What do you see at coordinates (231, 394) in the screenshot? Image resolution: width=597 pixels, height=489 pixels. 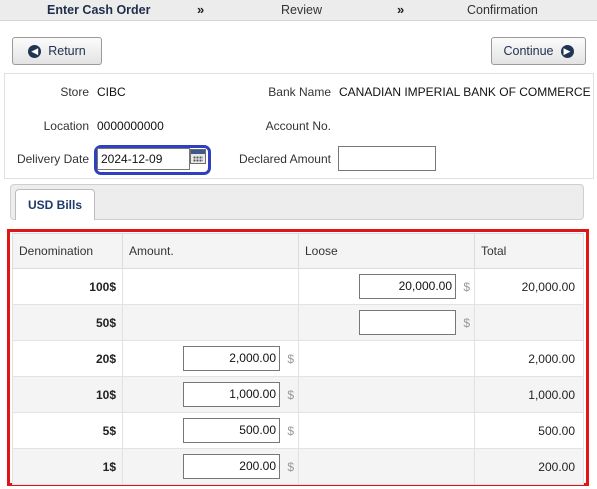 I see `amount-input: 1,000.00` at bounding box center [231, 394].